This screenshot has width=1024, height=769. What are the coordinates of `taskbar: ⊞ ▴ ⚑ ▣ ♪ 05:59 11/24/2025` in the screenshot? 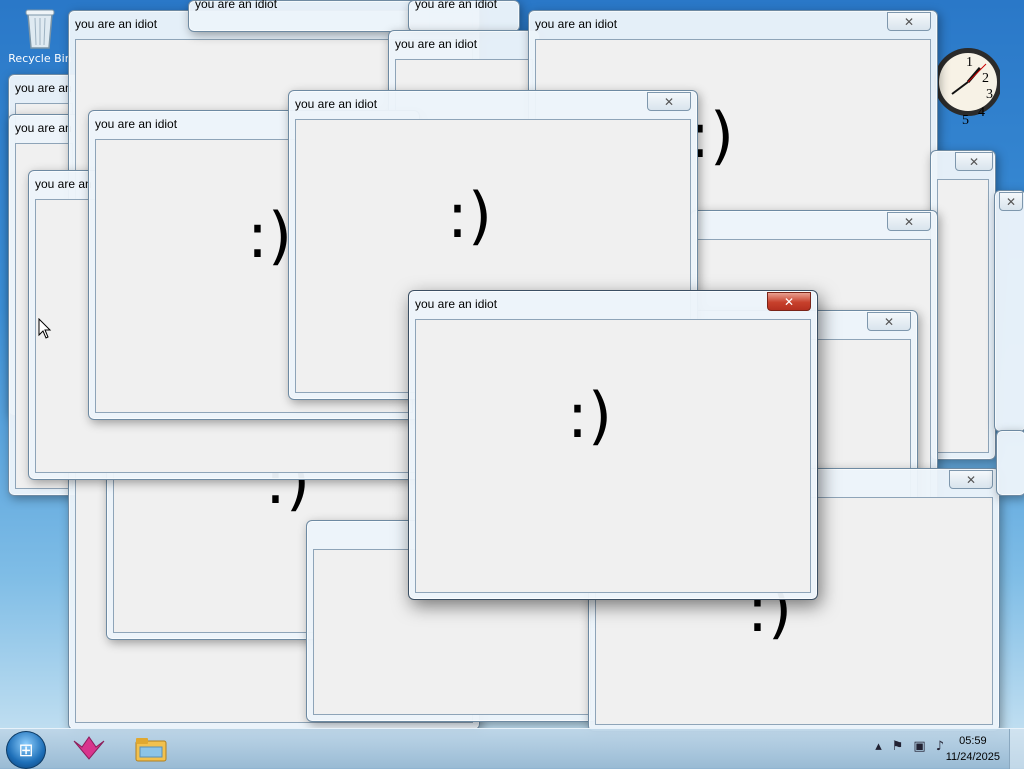 It's located at (512, 748).